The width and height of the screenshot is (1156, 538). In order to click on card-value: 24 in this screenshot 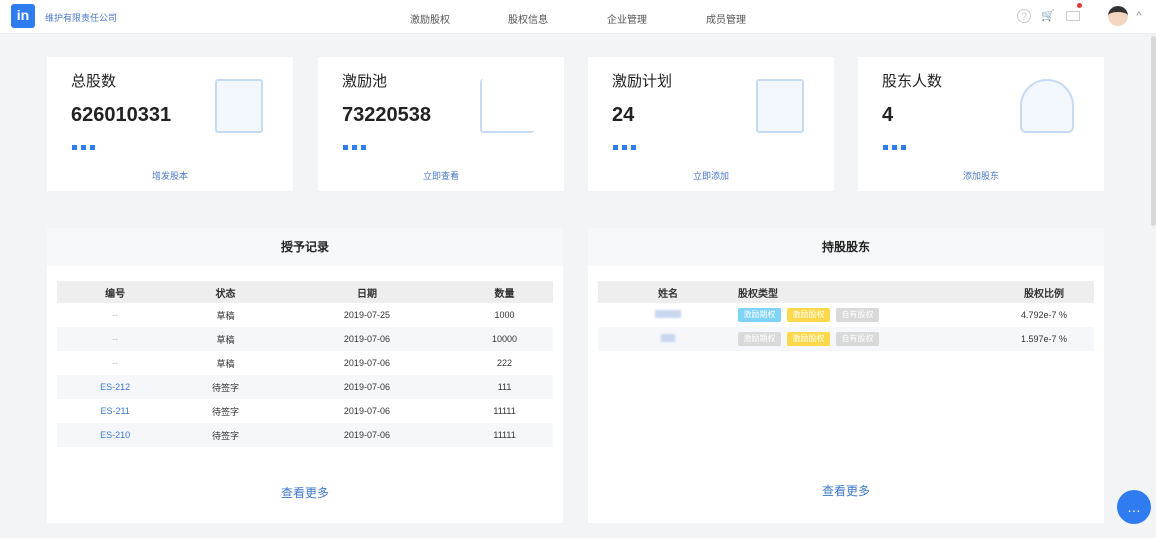, I will do `click(623, 115)`.